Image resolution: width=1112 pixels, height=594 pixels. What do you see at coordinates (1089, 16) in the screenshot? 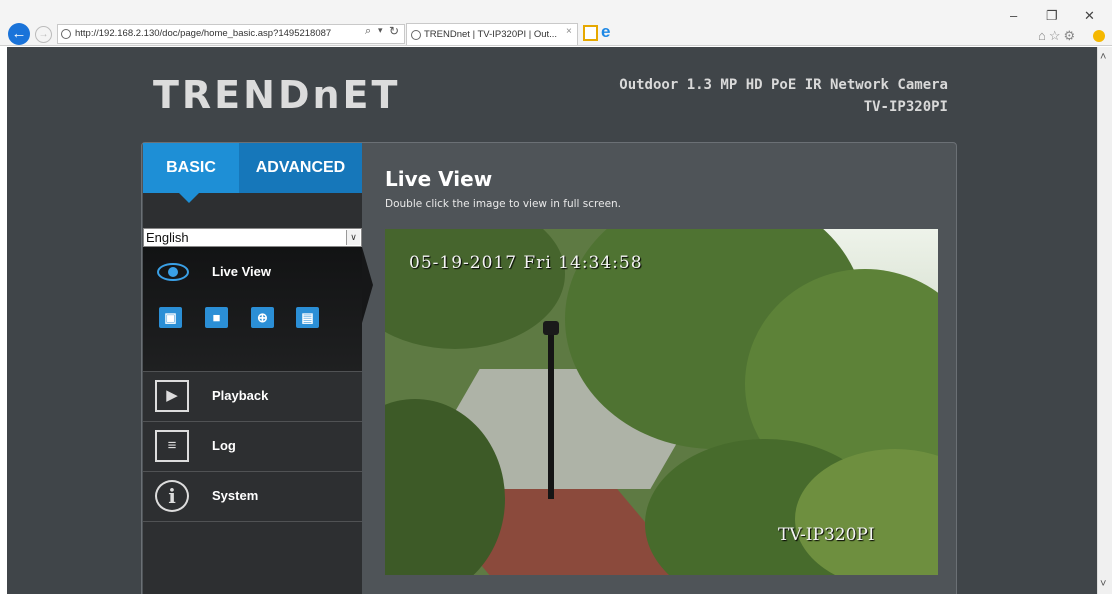
I see `close-window-button: ✕` at bounding box center [1089, 16].